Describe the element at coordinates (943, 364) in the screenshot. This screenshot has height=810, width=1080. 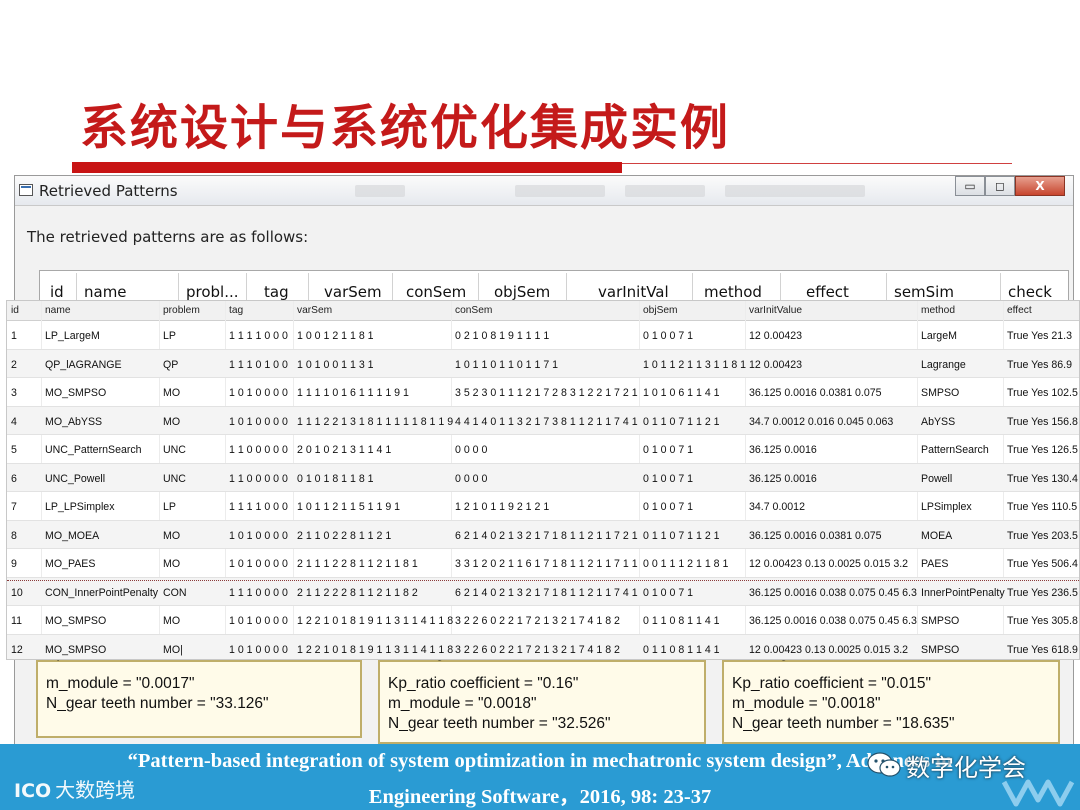
I see `table-cell-method: Lagrange` at that location.